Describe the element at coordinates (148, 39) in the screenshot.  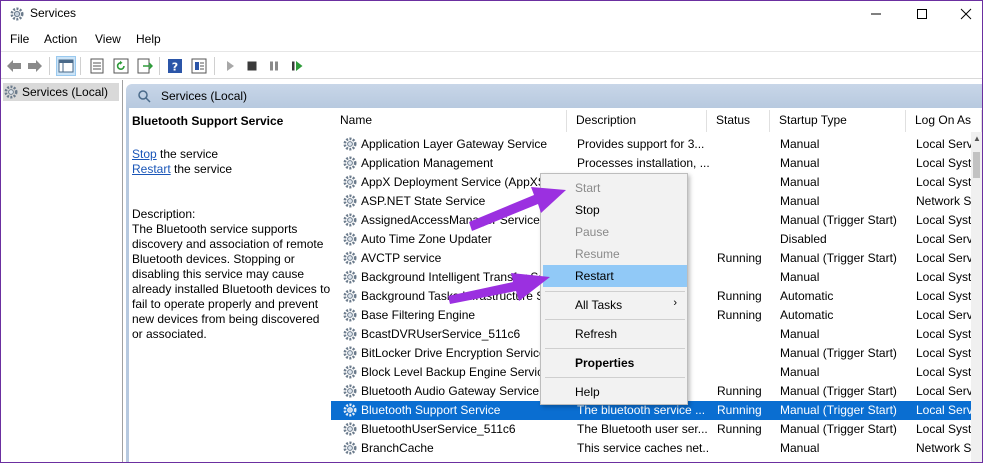
I see `menu-help: Help` at that location.